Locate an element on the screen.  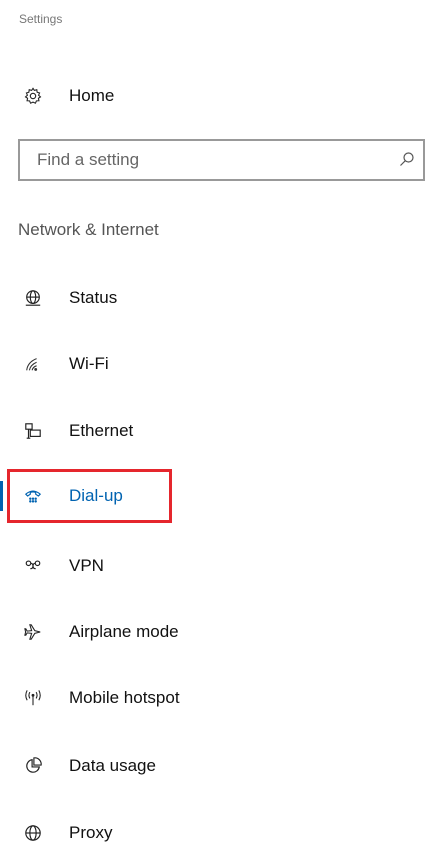
hotspot-icon is located at coordinates (33, 698).